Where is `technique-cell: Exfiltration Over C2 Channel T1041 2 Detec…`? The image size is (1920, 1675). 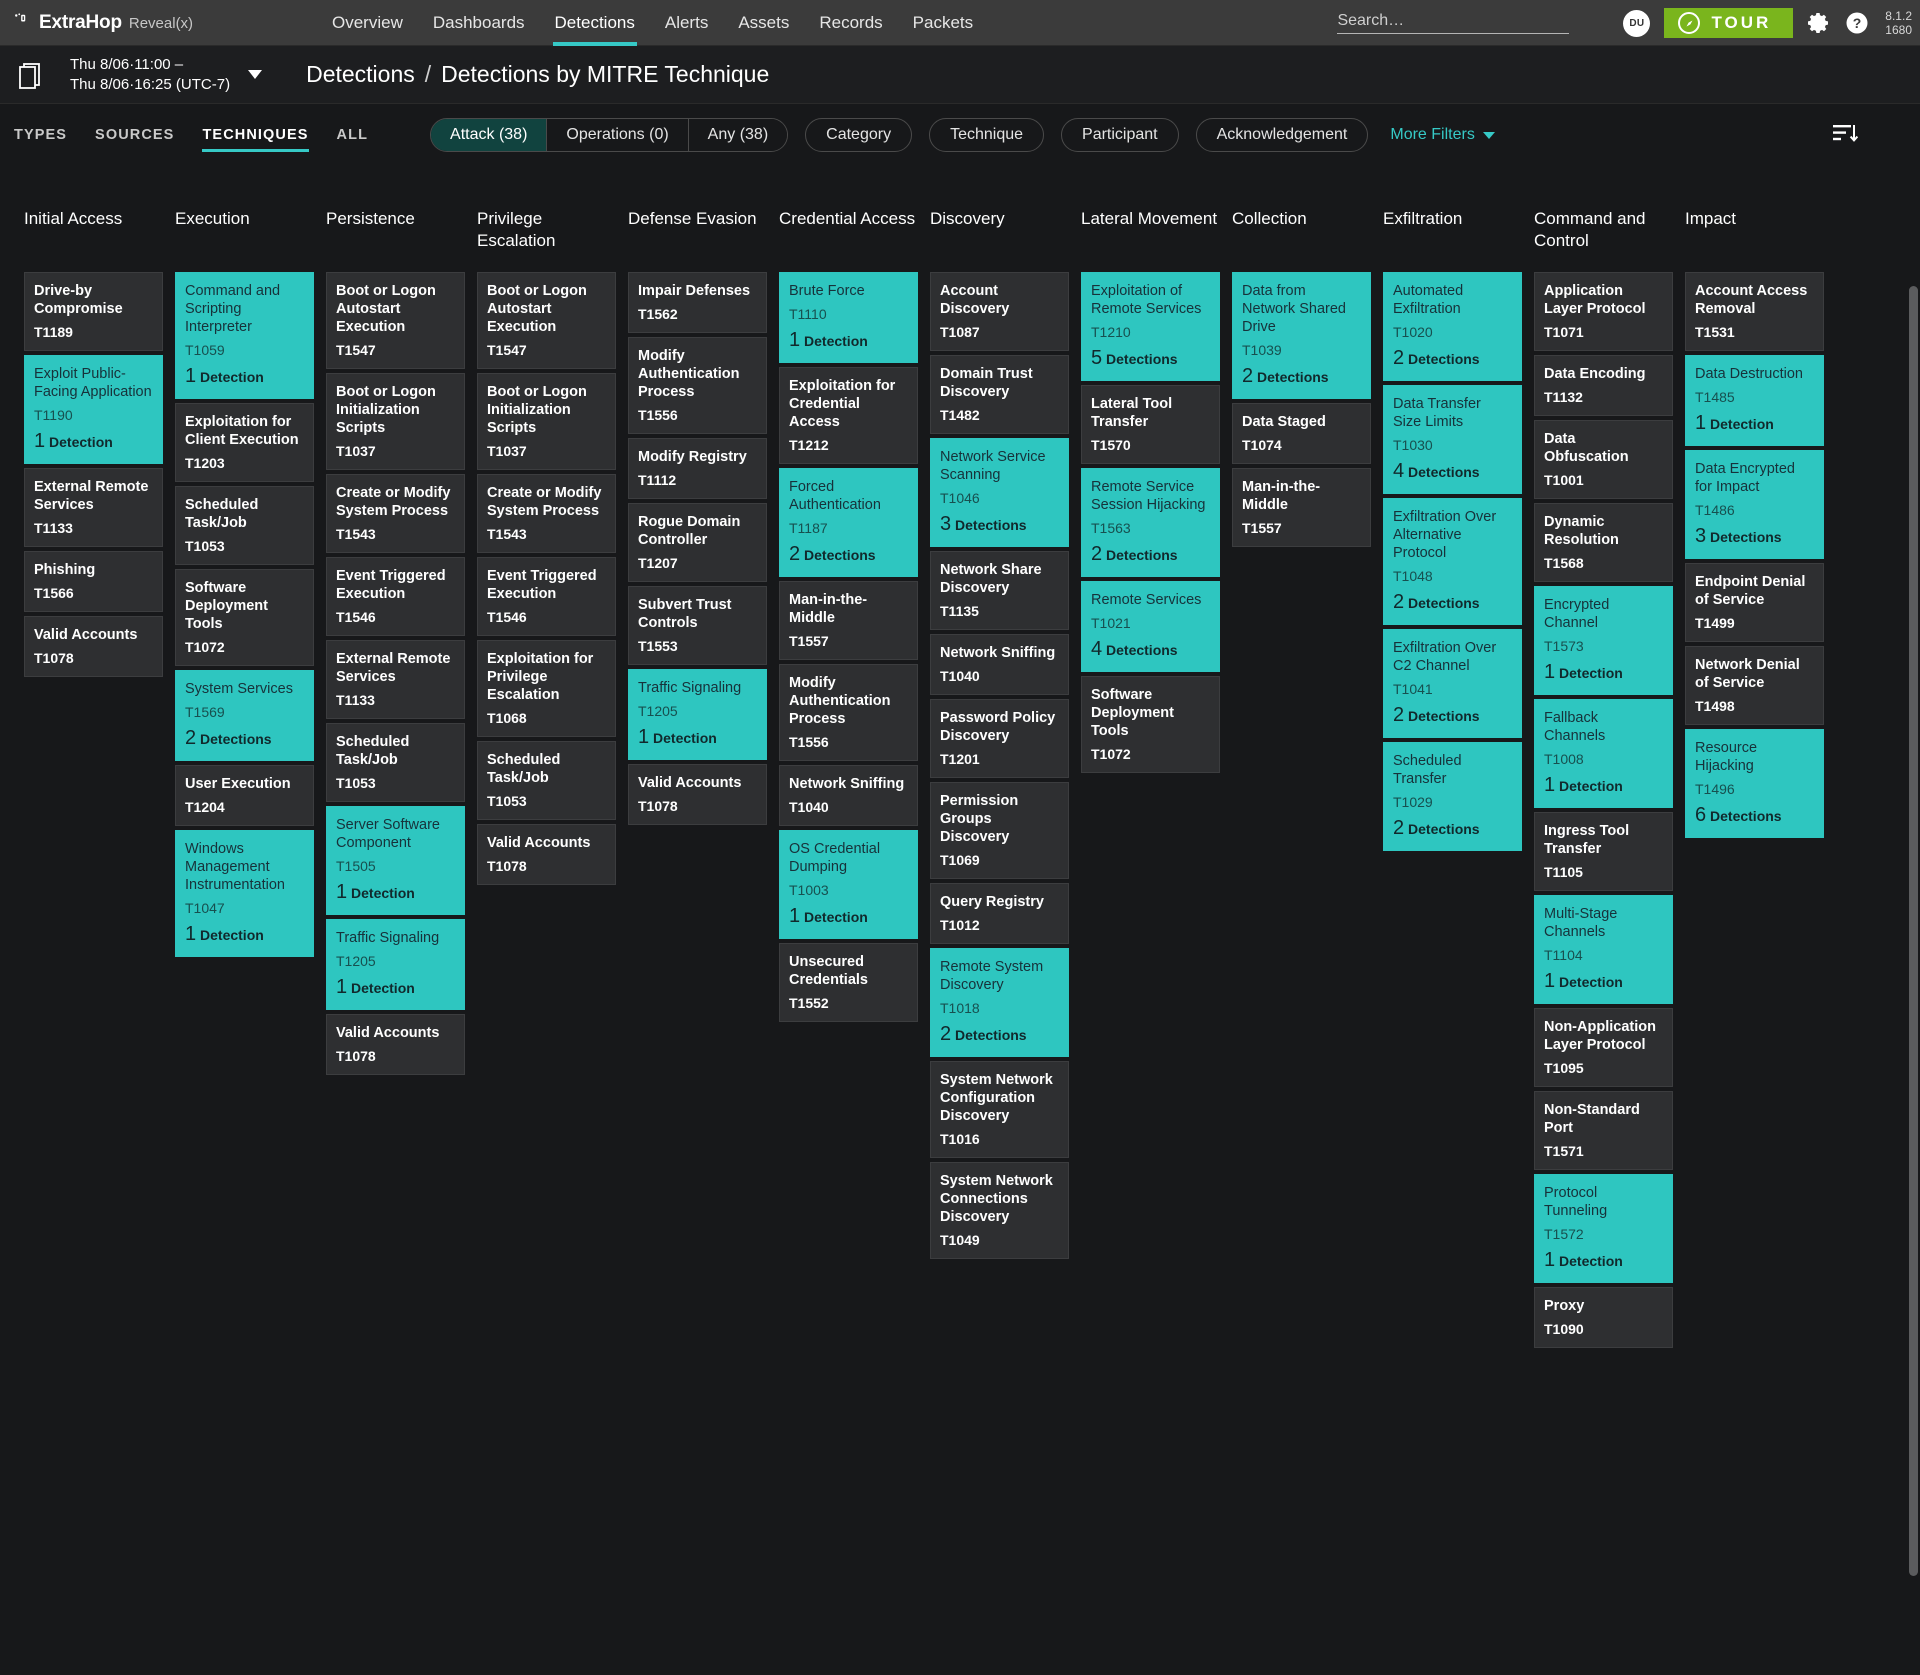 technique-cell: Exfiltration Over C2 Channel T1041 2 Detec… is located at coordinates (1452, 683).